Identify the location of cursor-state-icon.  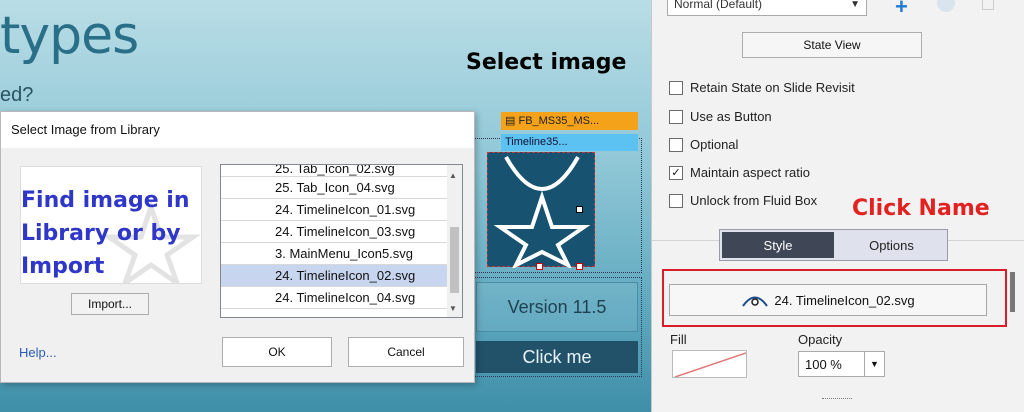
(946, 6).